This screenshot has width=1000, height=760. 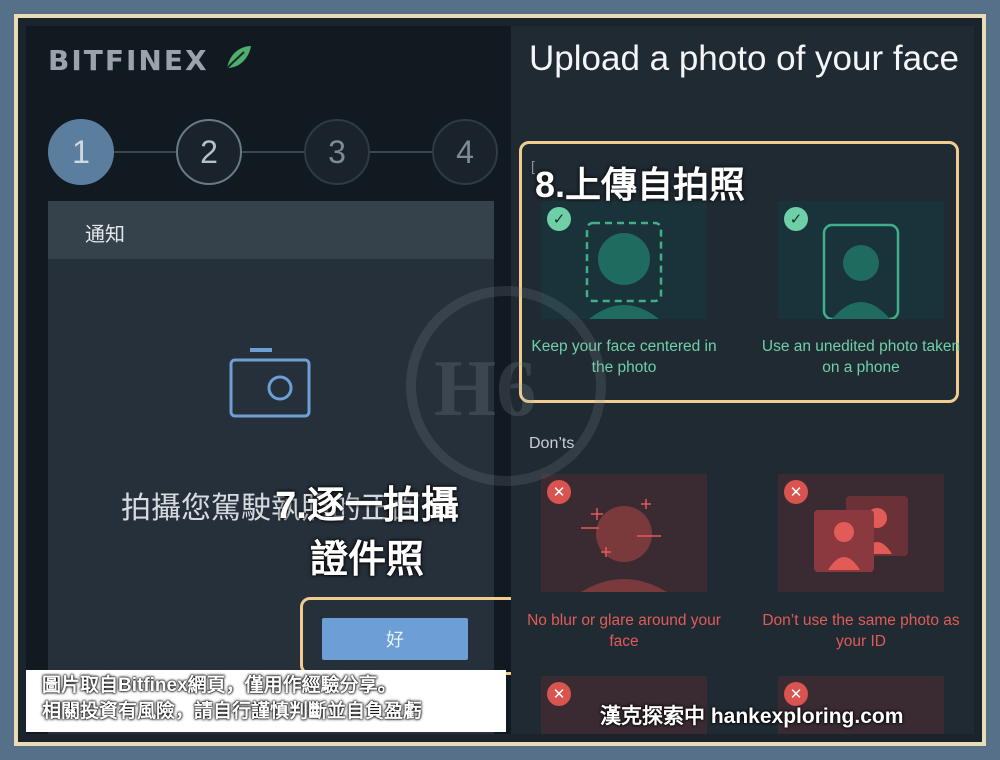 What do you see at coordinates (219, 685) in the screenshot?
I see `disclaimer-line-1: 圖片取自Bitfinex網頁，僅用作經驗分享。` at bounding box center [219, 685].